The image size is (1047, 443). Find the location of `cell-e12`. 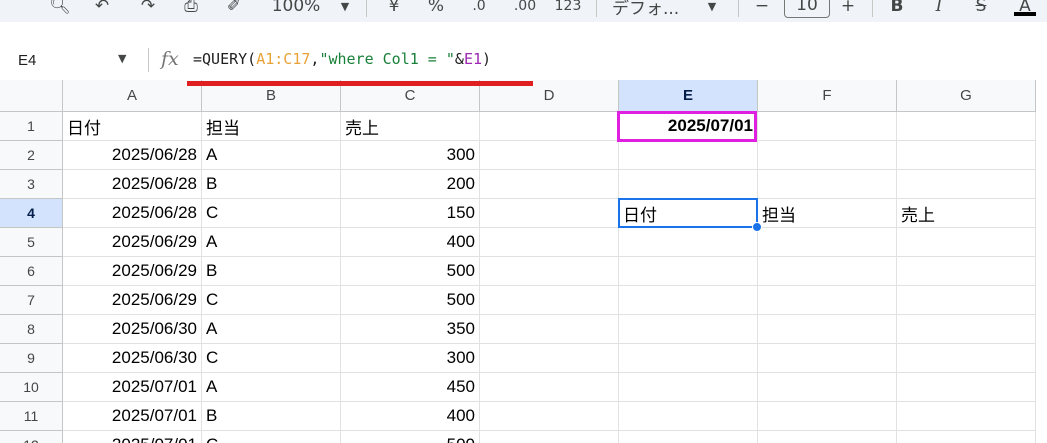

cell-e12 is located at coordinates (688, 437).